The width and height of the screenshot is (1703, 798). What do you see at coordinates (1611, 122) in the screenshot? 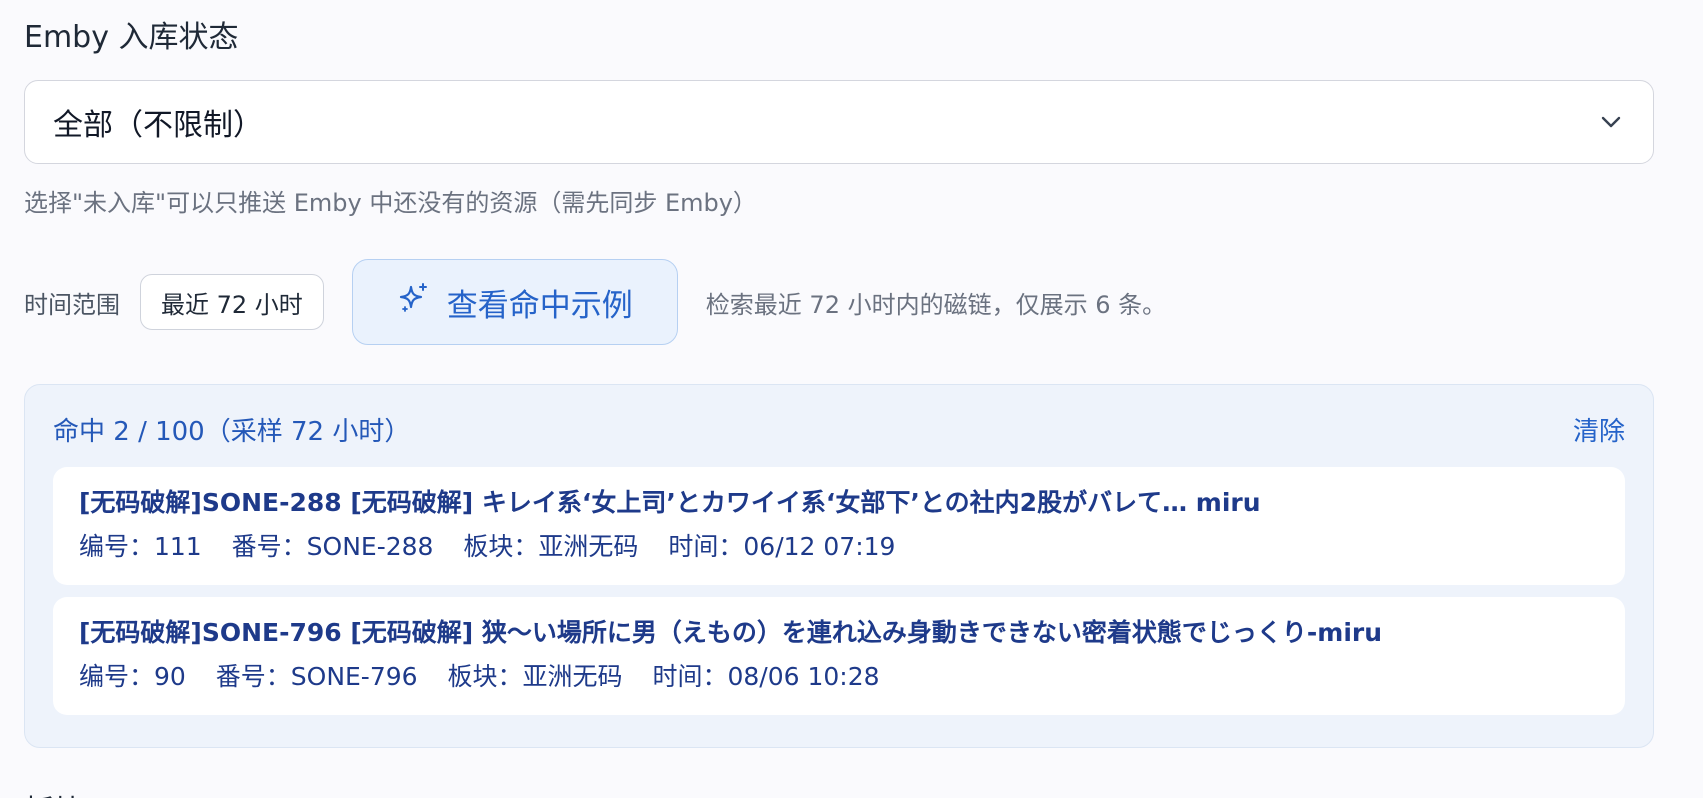
I see `chevron-down-icon` at bounding box center [1611, 122].